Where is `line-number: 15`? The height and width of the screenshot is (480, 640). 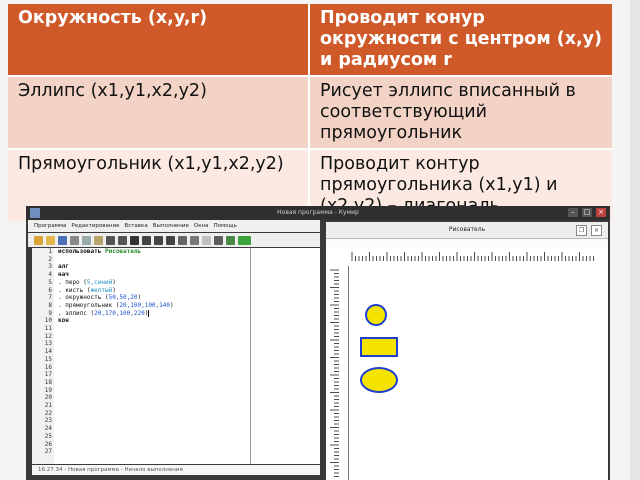 line-number: 15 is located at coordinates (48, 359).